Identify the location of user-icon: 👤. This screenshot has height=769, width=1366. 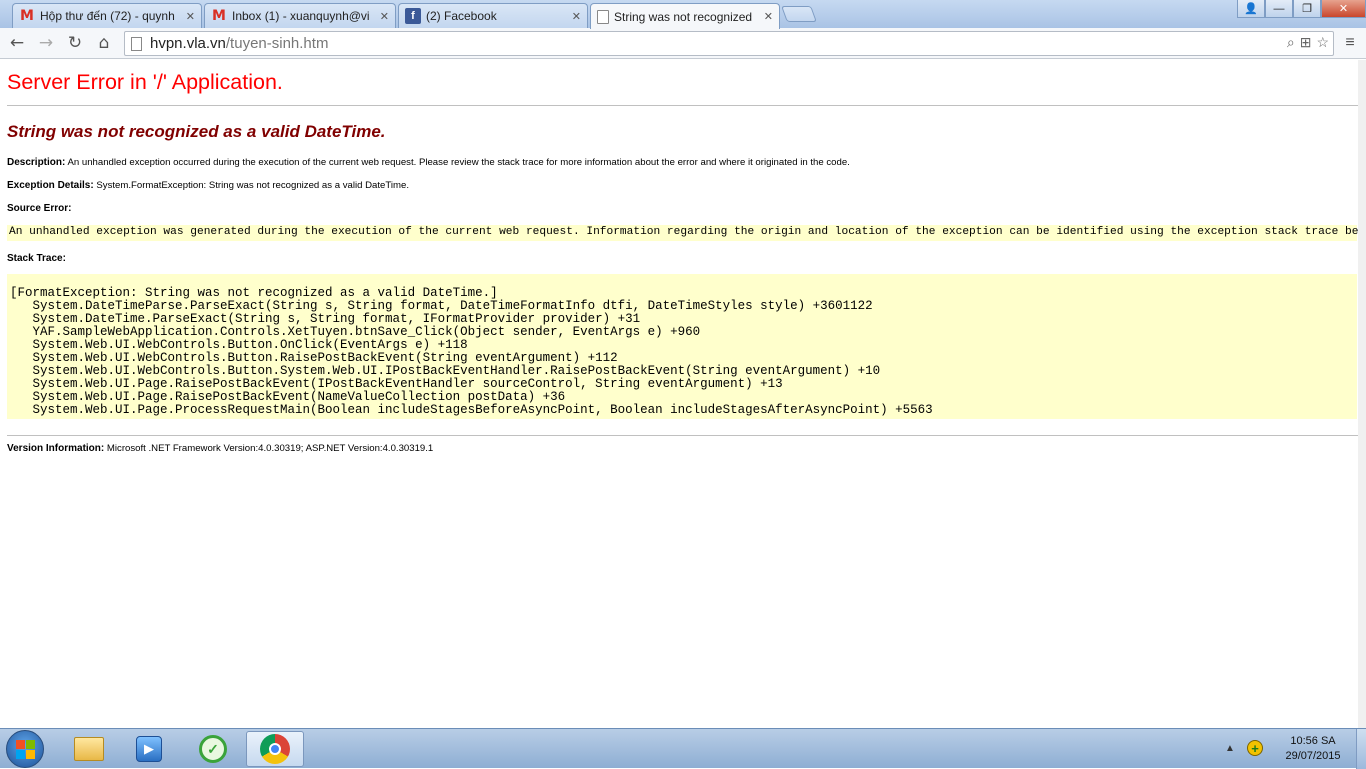
(1251, 9).